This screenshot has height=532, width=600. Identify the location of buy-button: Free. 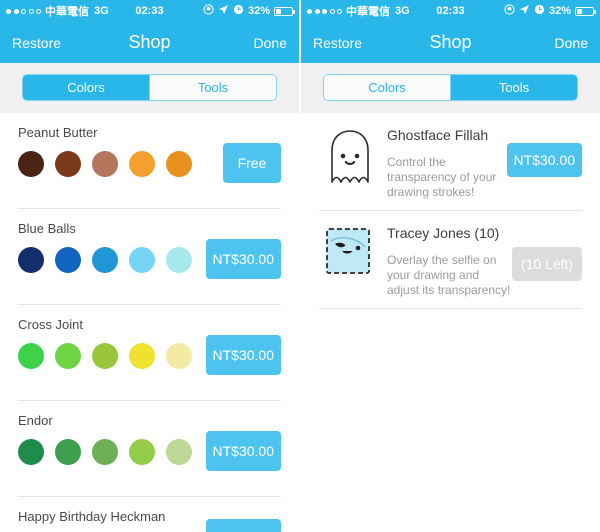
(252, 163).